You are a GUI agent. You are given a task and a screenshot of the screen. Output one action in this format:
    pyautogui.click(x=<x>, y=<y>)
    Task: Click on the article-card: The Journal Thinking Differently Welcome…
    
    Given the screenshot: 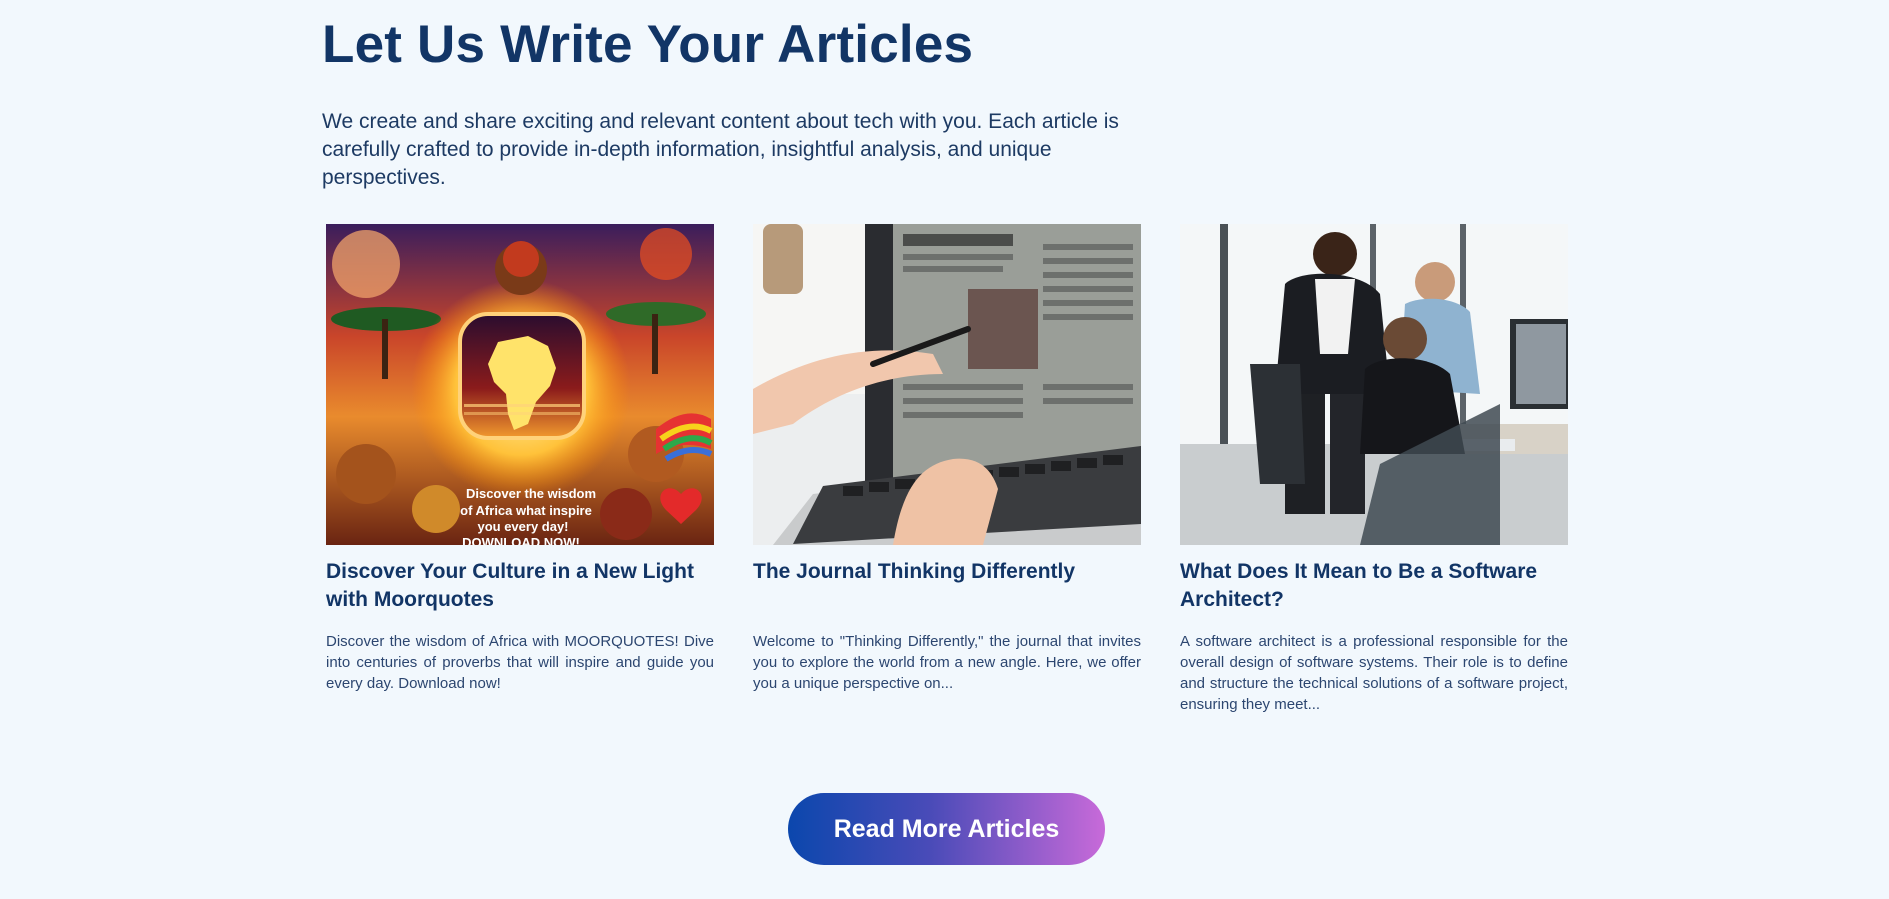 What is the action you would take?
    pyautogui.click(x=947, y=459)
    